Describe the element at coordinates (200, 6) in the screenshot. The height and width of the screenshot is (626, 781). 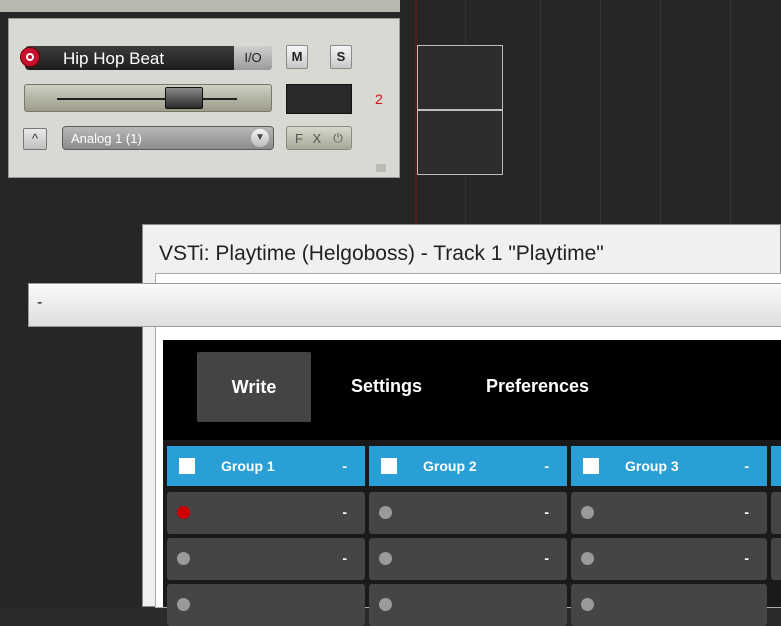
I see `track-separator` at that location.